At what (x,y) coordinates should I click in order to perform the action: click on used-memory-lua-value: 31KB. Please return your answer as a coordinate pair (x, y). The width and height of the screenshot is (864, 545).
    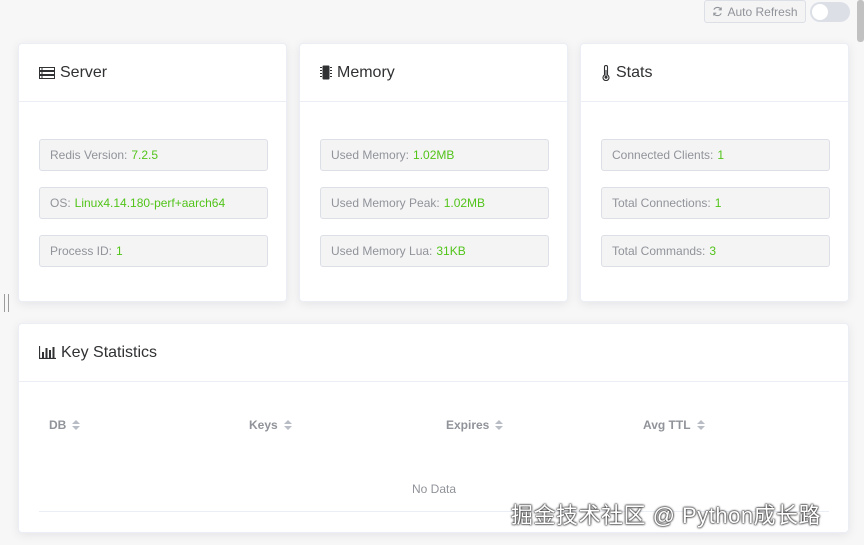
    Looking at the image, I should click on (451, 251).